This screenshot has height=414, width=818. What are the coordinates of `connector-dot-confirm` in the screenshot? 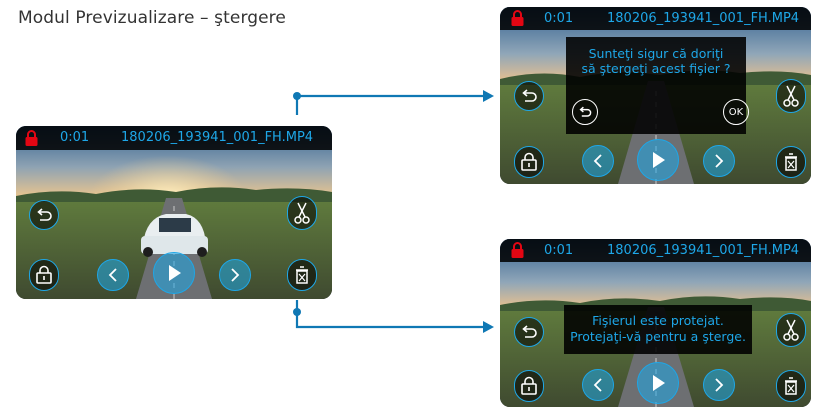 It's located at (297, 96).